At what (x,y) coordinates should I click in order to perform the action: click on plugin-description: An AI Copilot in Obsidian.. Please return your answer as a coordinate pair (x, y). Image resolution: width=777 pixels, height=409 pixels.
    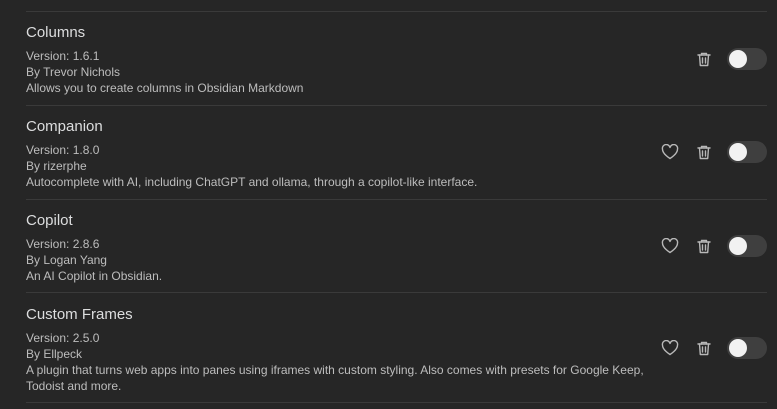
    Looking at the image, I should click on (94, 276).